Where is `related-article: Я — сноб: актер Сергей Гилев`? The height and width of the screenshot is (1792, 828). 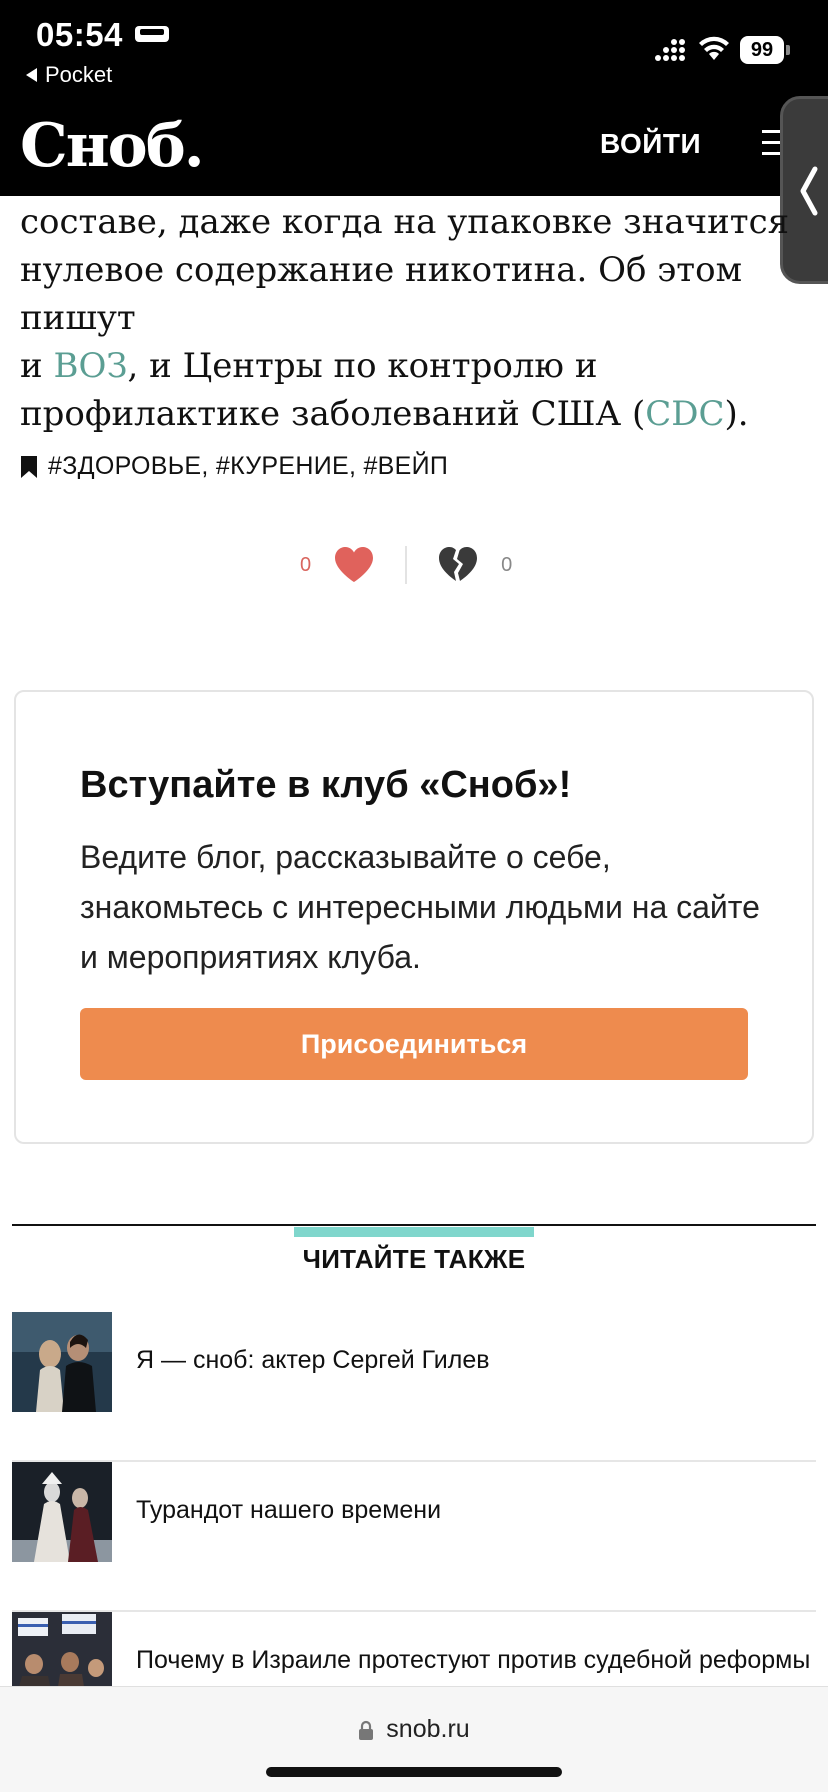
related-article: Я — сноб: актер Сергей Гилев is located at coordinates (414, 1387).